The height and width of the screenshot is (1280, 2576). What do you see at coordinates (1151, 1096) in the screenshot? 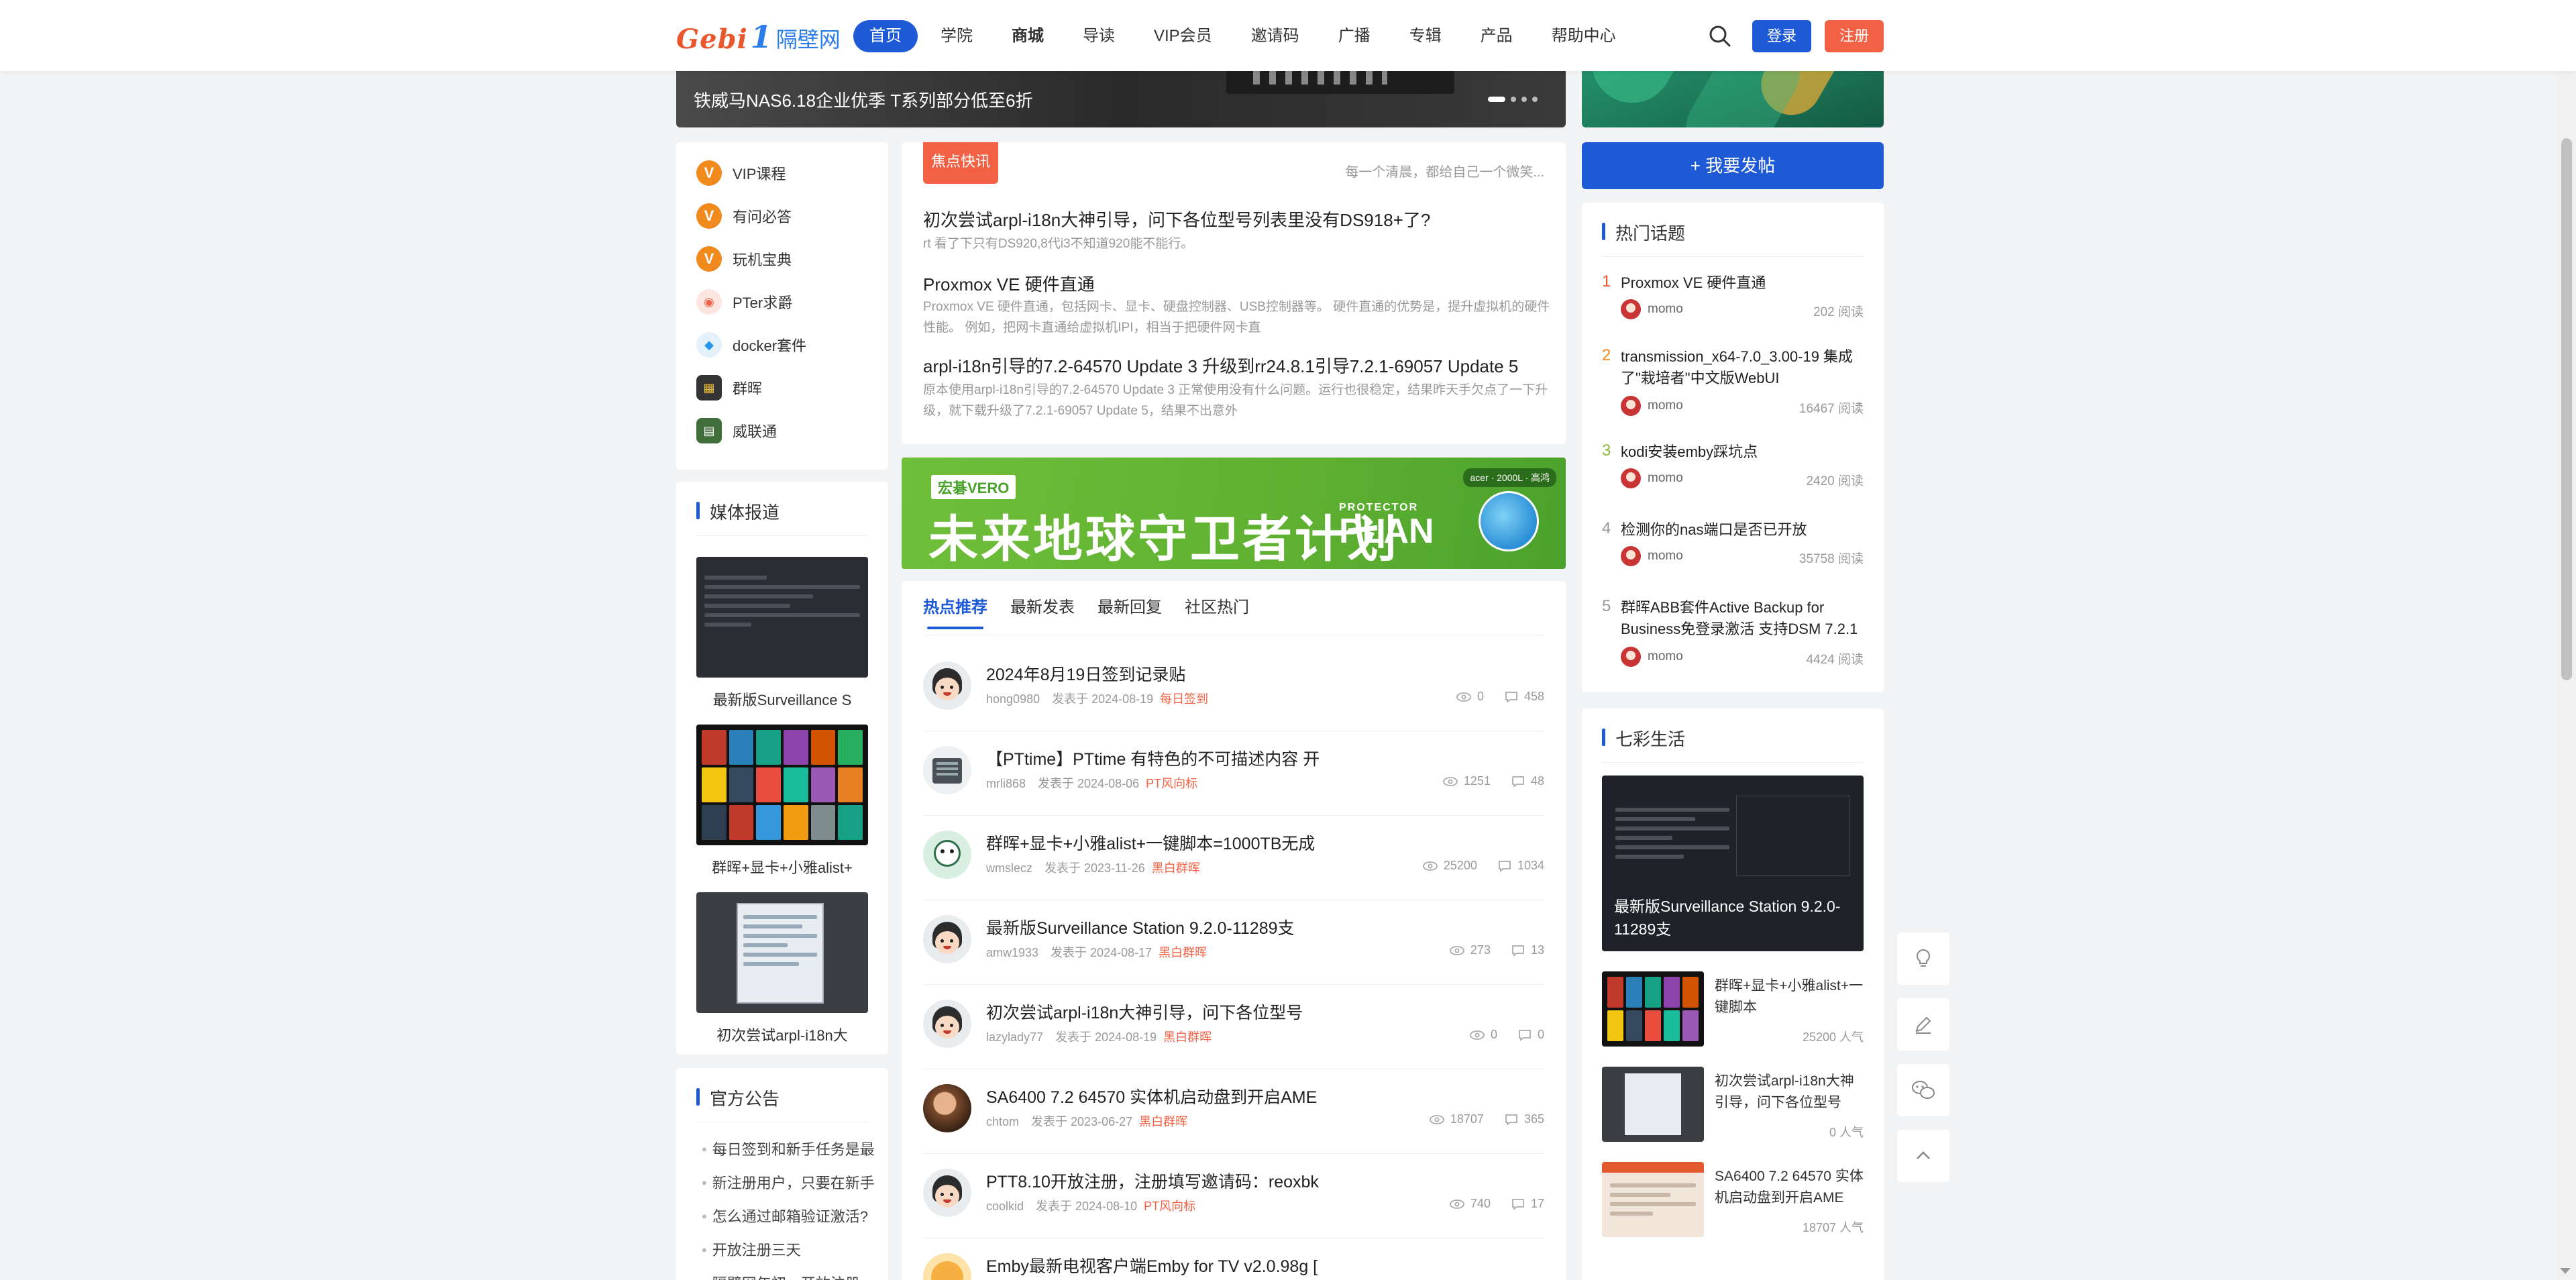
I see `post-title: SA6400 7.2 64570 实体机启动盘到开启AME` at bounding box center [1151, 1096].